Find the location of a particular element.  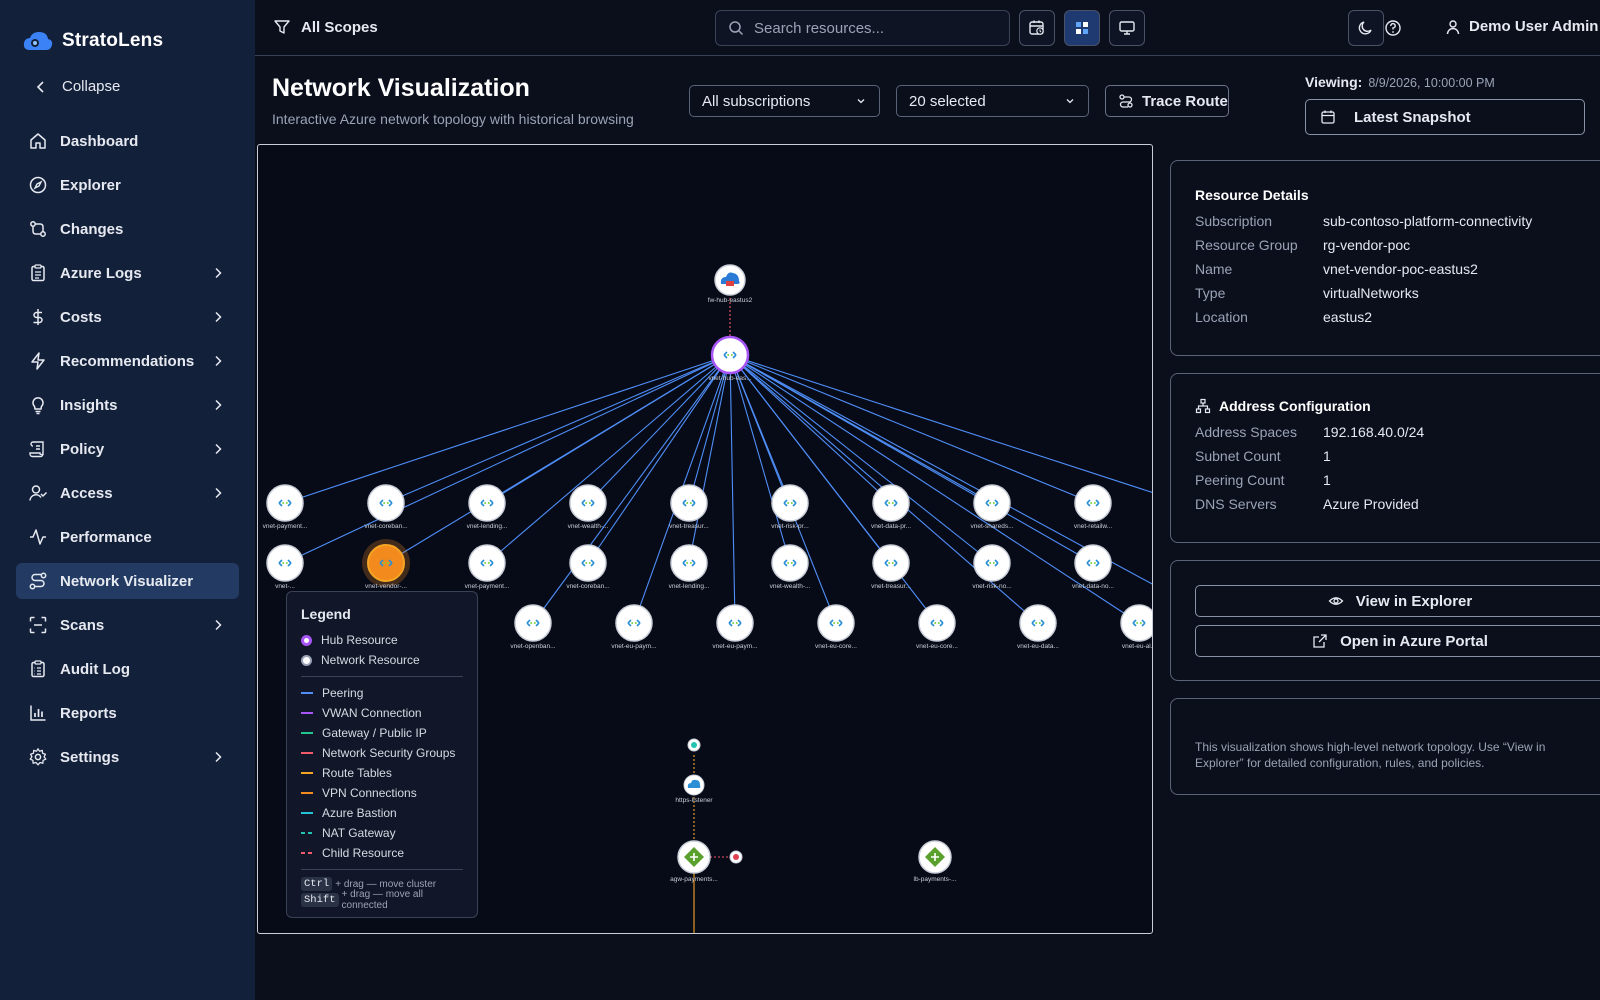

trace-route-button: Trace Route is located at coordinates (1167, 101).